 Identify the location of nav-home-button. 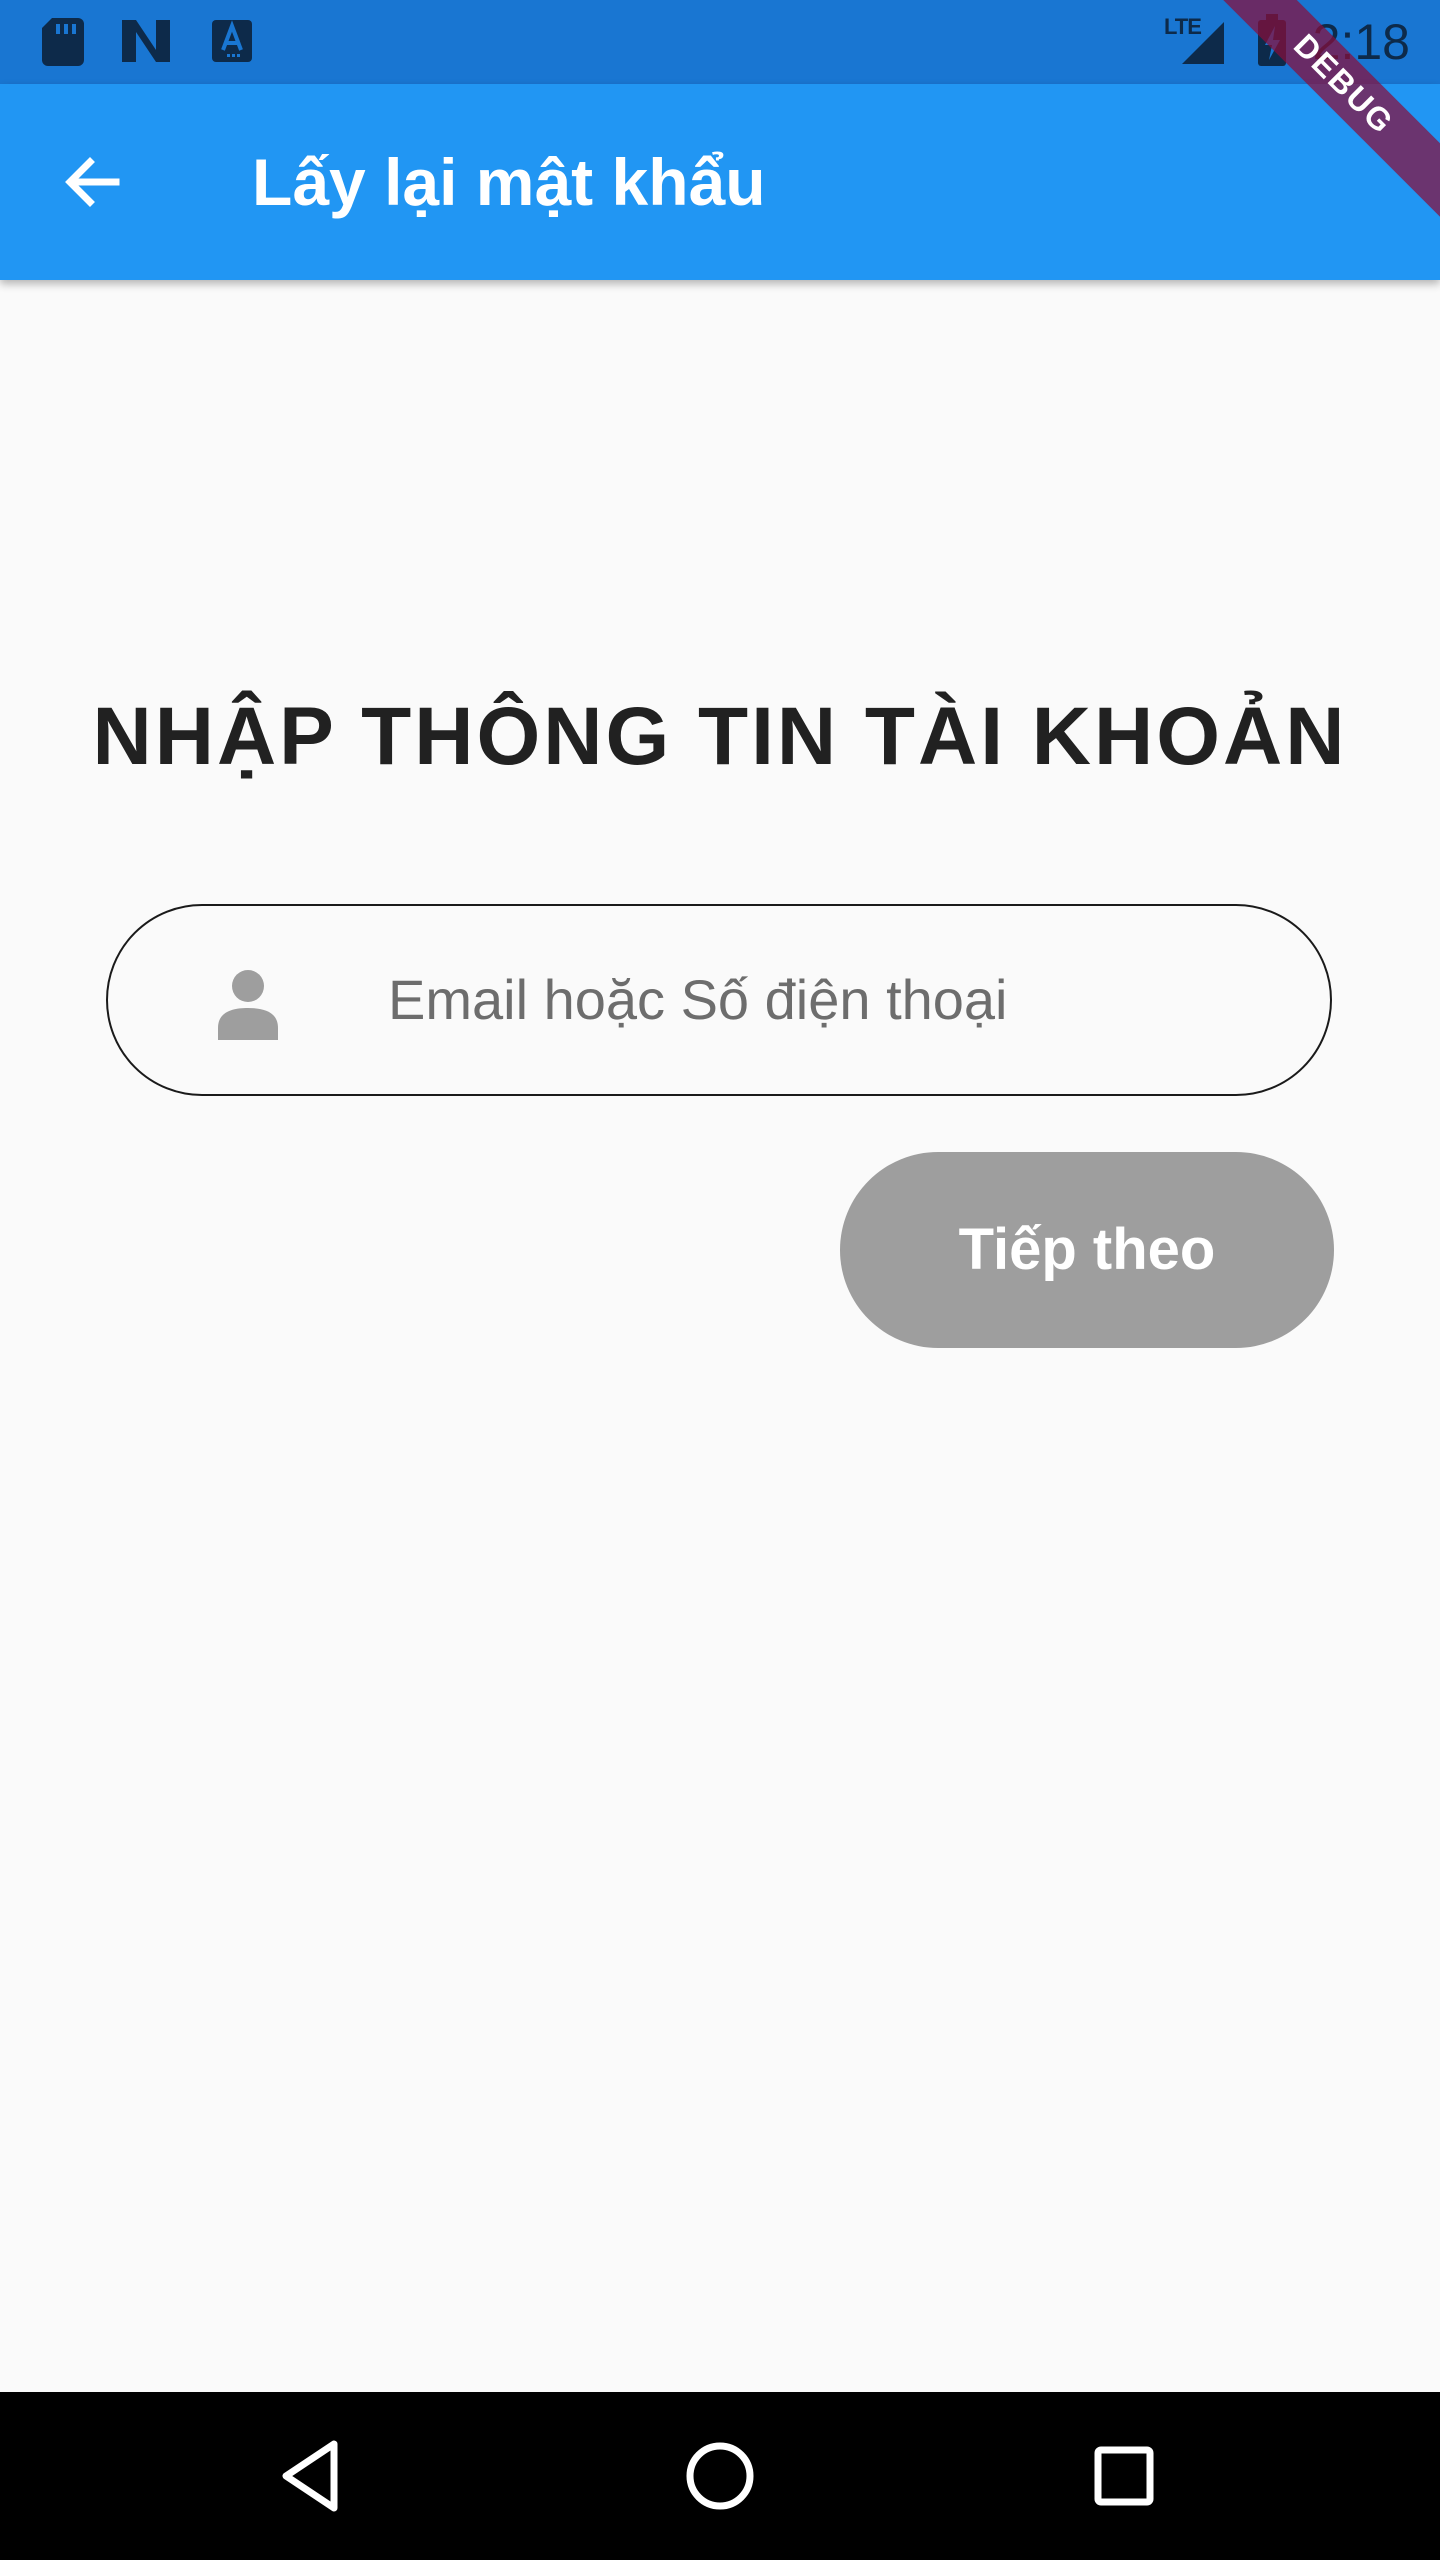
(720, 2476).